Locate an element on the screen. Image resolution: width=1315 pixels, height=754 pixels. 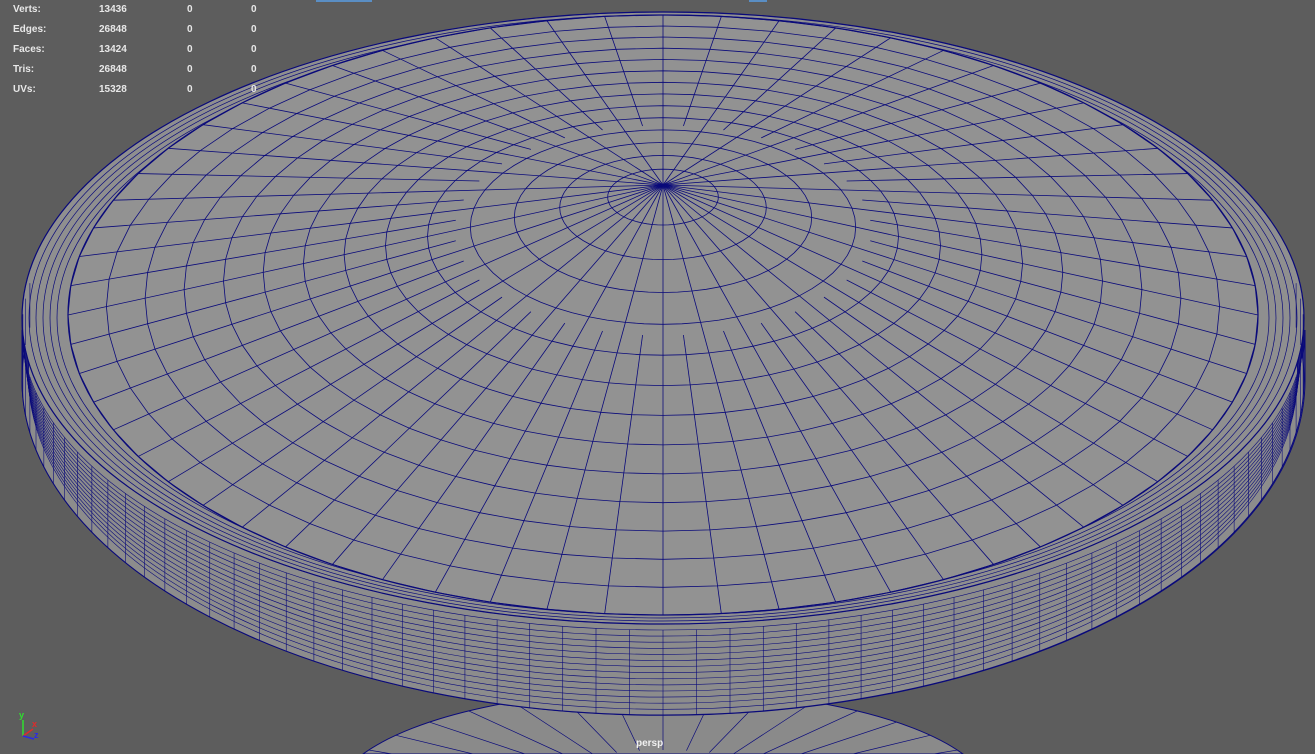
axis-y-label: y is located at coordinates (21, 715).